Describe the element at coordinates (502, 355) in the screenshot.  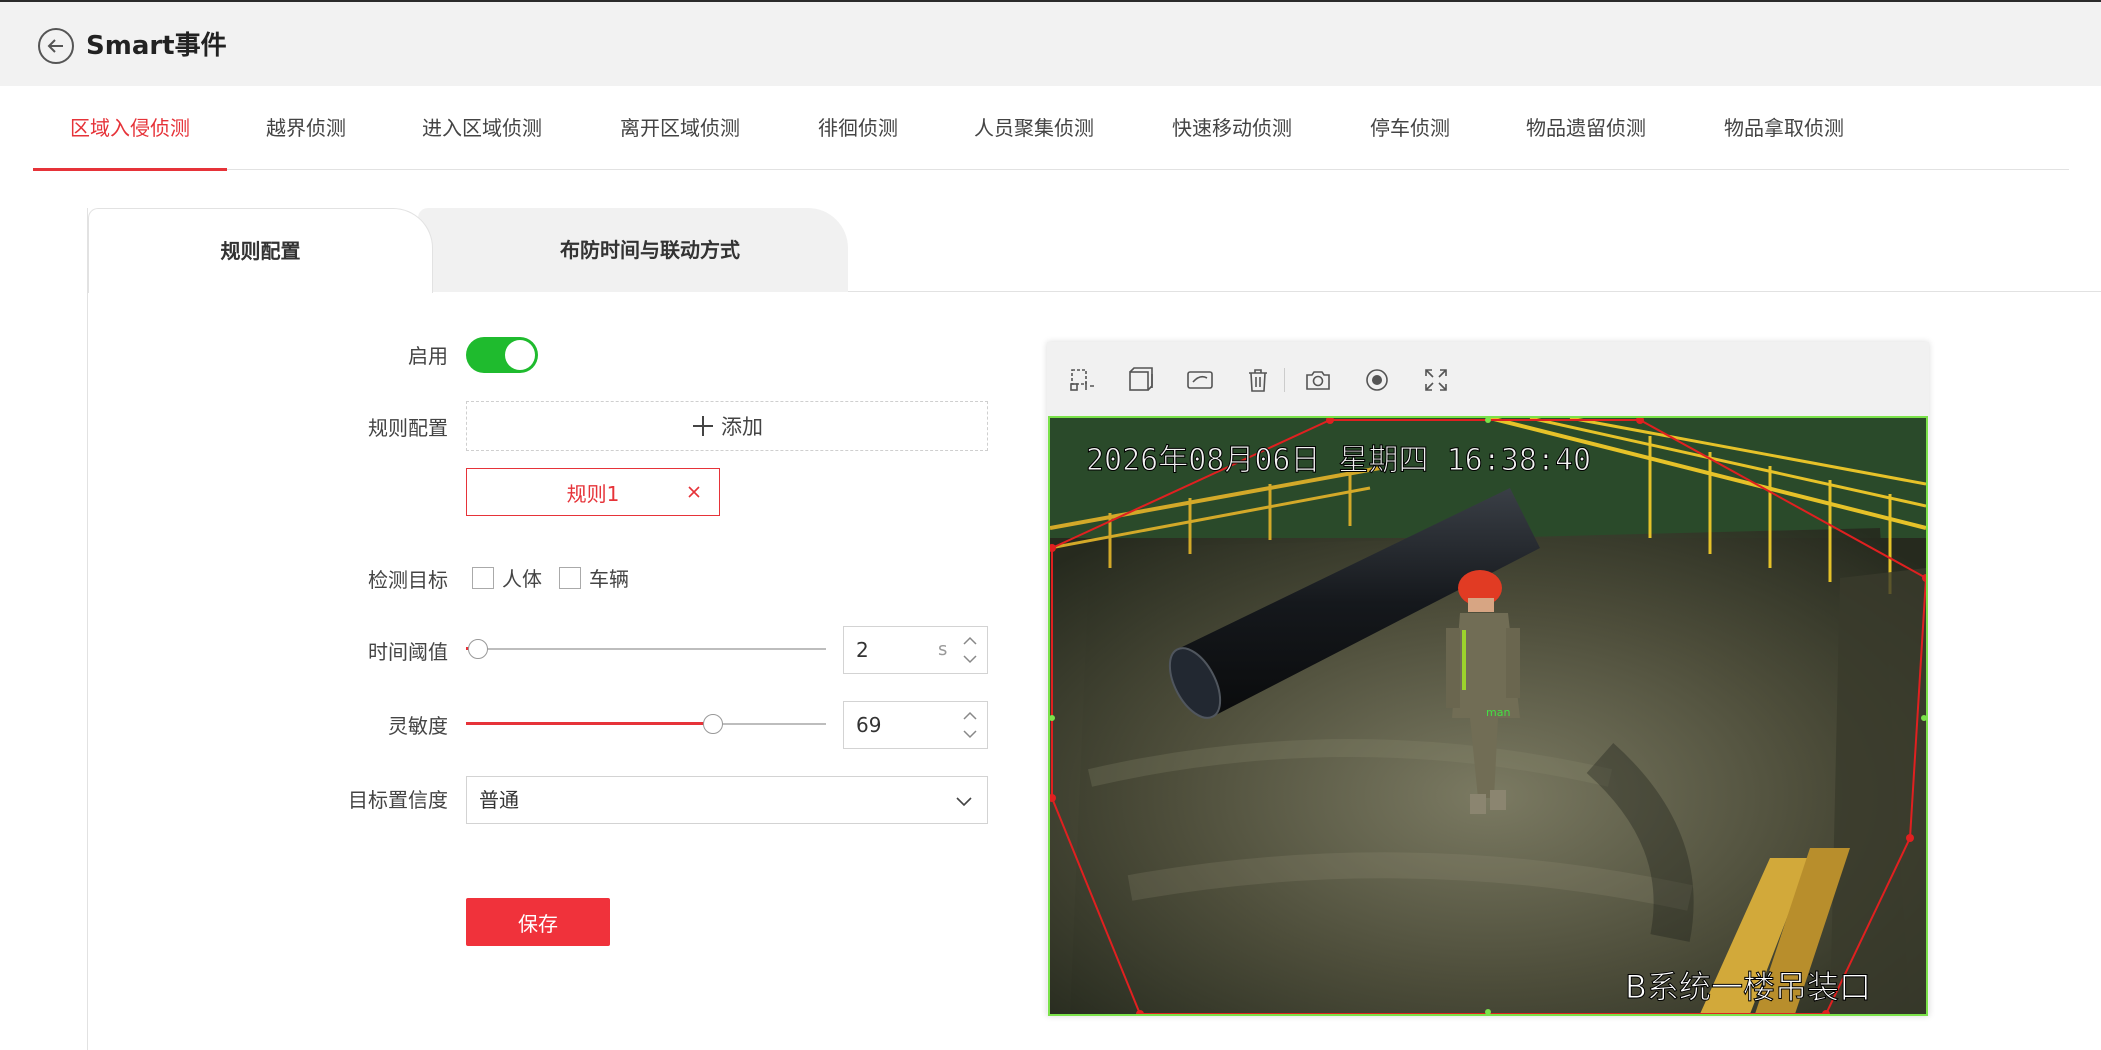
I see `enable-toggle` at that location.